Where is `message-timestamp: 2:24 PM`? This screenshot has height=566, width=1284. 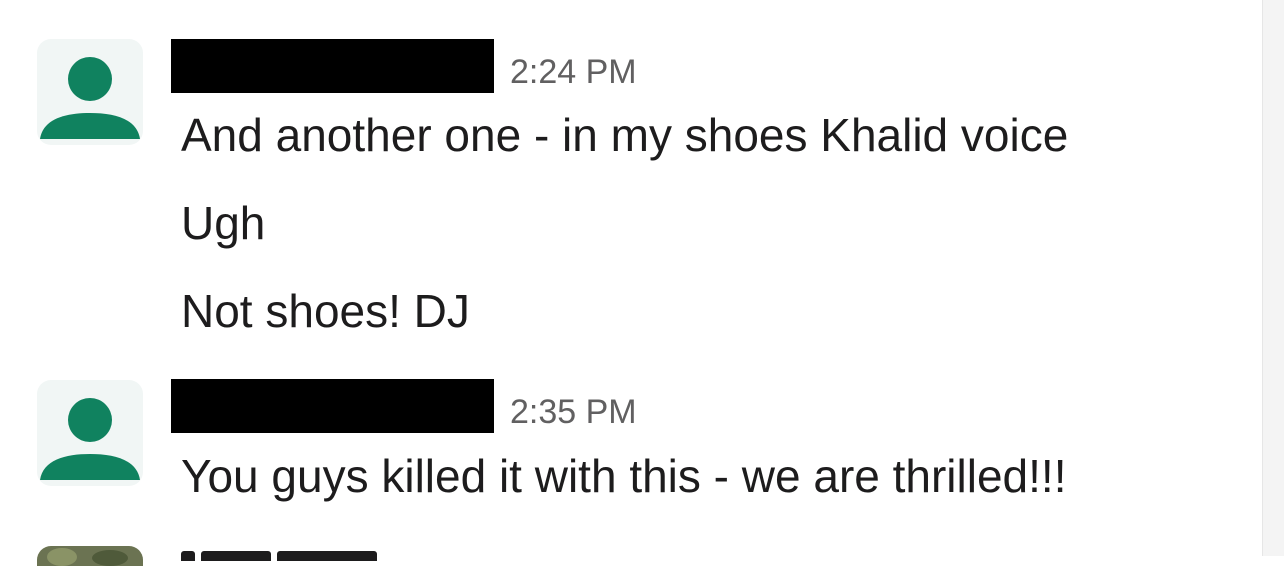 message-timestamp: 2:24 PM is located at coordinates (573, 72).